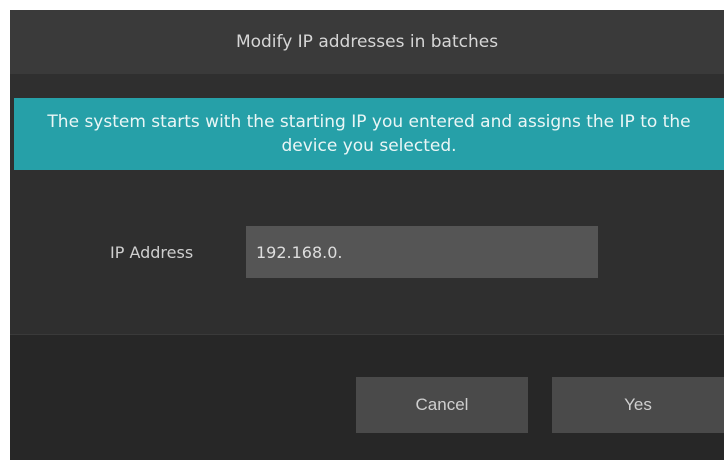 The width and height of the screenshot is (724, 460). What do you see at coordinates (638, 405) in the screenshot?
I see `yes-button: Yes` at bounding box center [638, 405].